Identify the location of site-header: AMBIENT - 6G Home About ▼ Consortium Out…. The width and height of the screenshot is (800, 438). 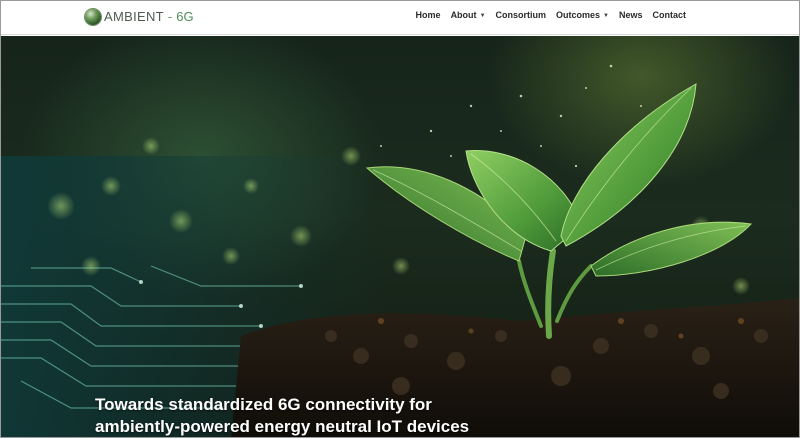
(400, 18).